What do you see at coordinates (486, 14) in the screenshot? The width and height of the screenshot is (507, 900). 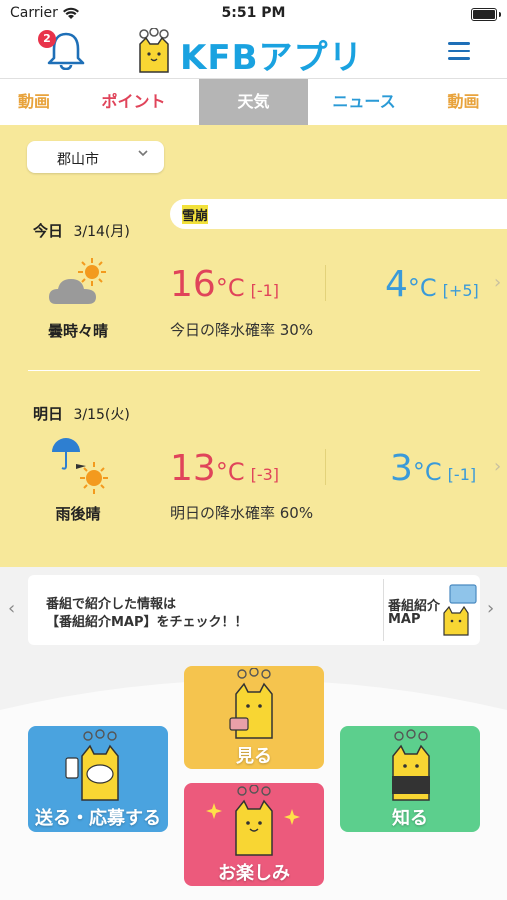 I see `battery-icon` at bounding box center [486, 14].